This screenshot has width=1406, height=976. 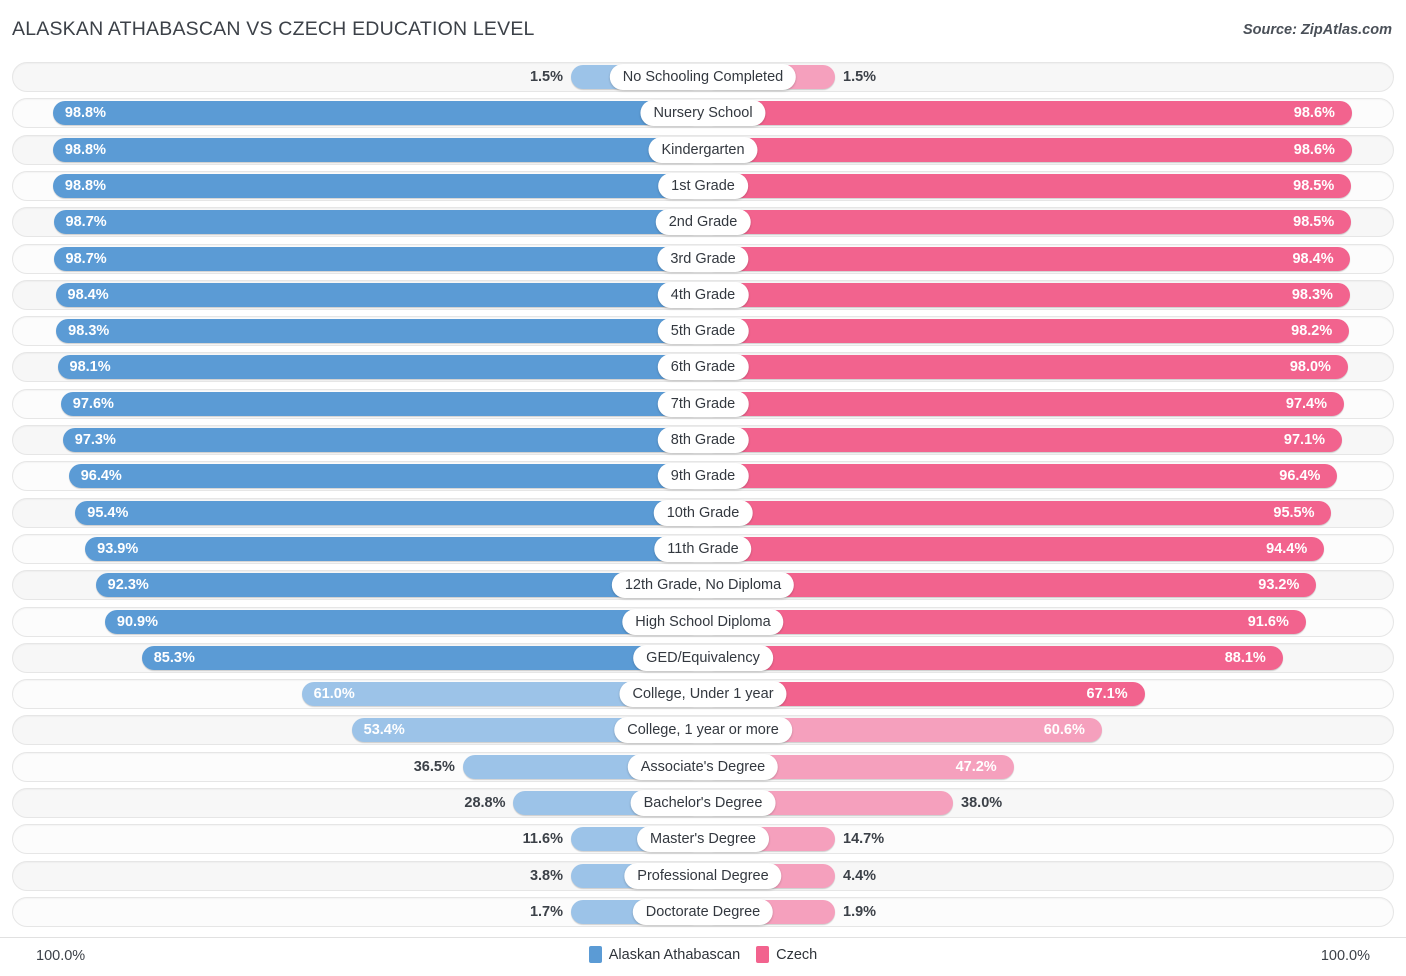 I want to click on chart-row: 97.6% 97.4% 7th Grade, so click(x=703, y=403).